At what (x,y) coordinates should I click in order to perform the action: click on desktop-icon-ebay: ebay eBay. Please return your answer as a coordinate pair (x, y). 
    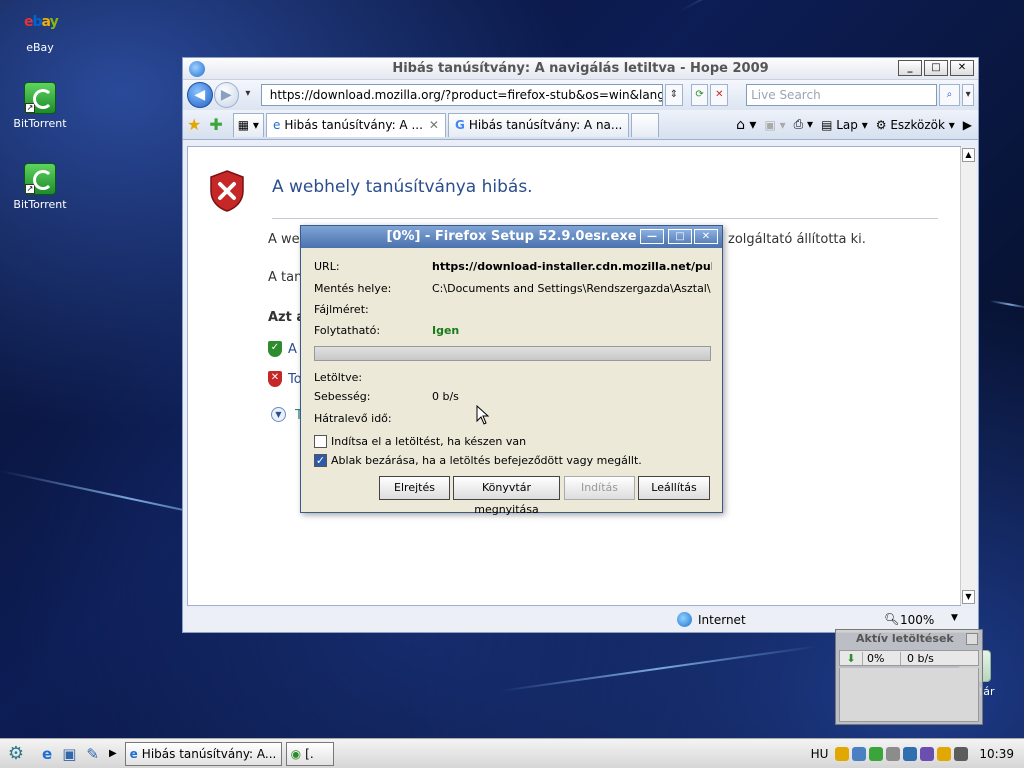
    Looking at the image, I should click on (40, 30).